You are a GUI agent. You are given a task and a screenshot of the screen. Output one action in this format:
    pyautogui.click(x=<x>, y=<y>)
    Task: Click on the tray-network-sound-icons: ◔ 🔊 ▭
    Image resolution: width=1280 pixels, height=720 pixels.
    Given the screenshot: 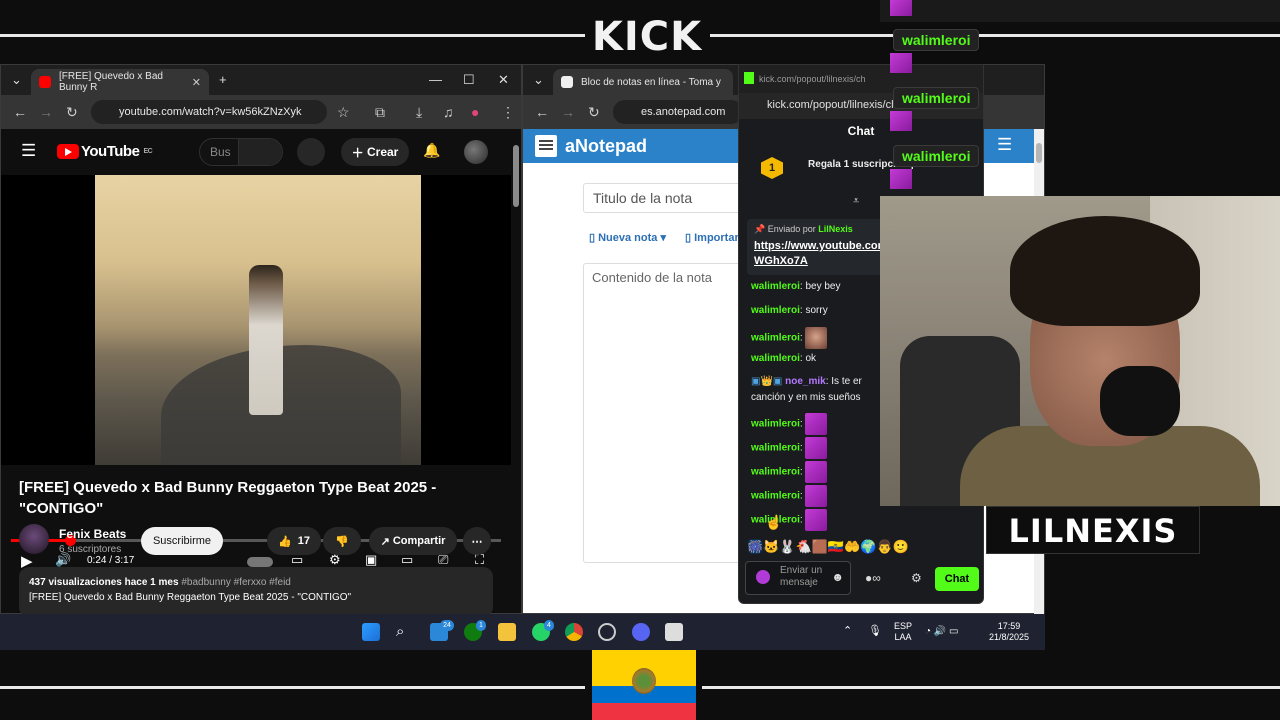 What is the action you would take?
    pyautogui.click(x=942, y=631)
    